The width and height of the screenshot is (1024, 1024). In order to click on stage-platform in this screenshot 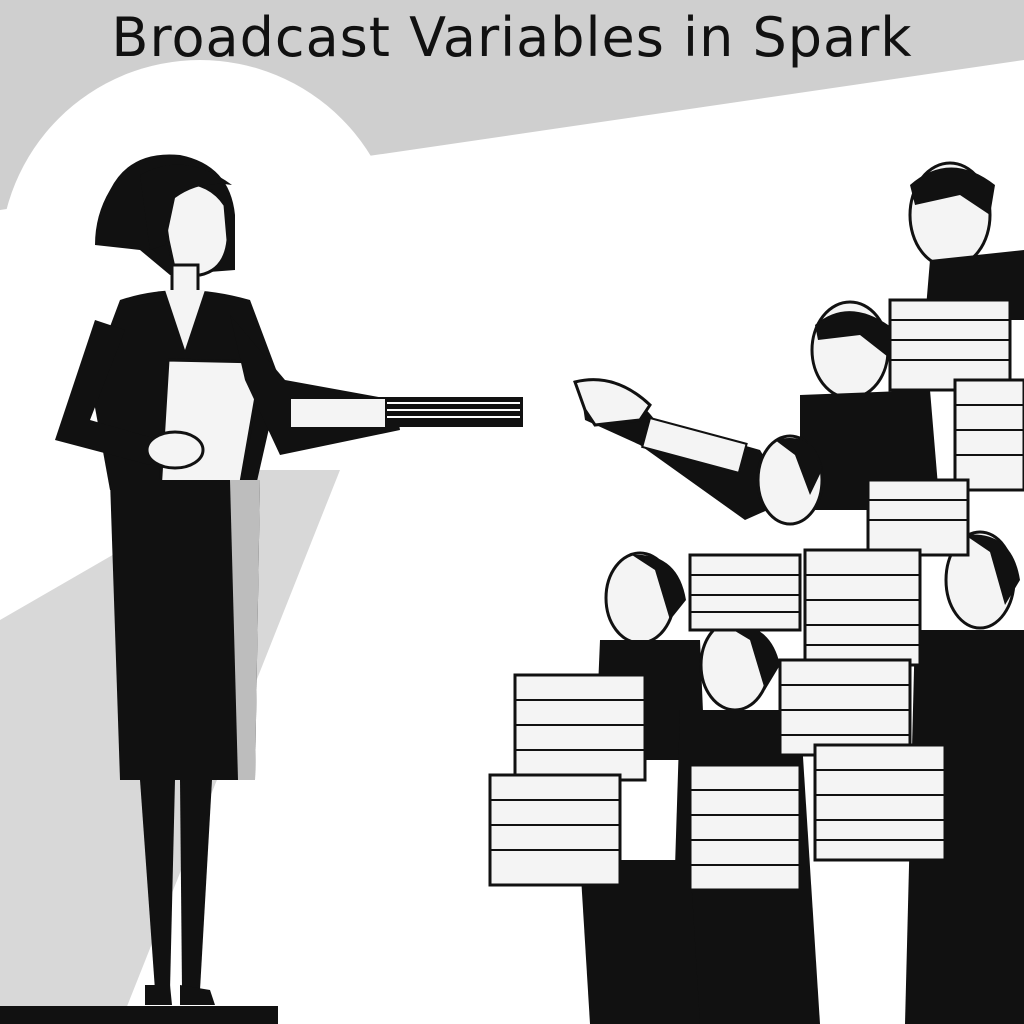, I will do `click(139, 1015)`.